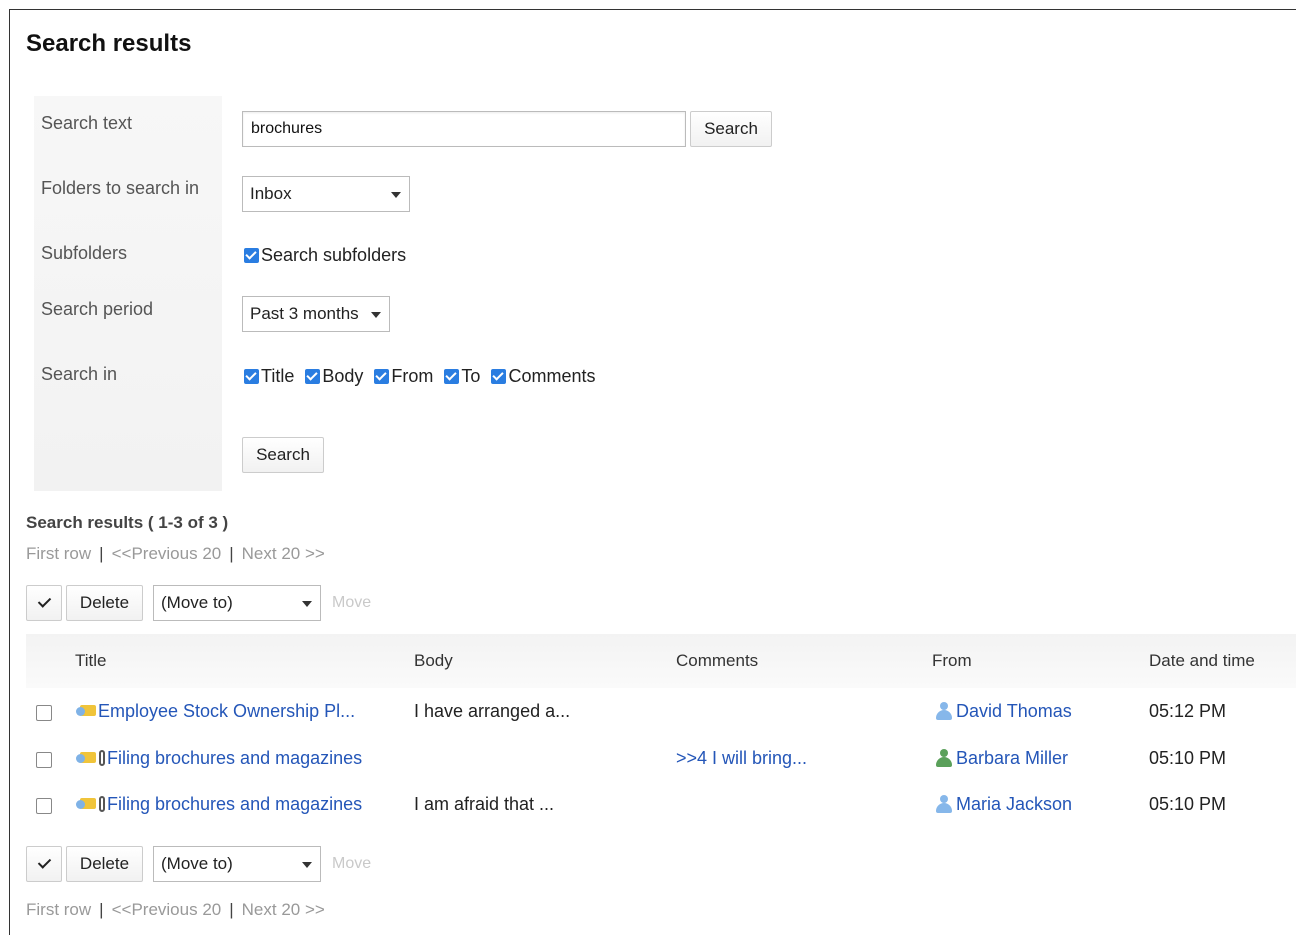 The image size is (1296, 935). Describe the element at coordinates (104, 603) in the screenshot. I see `delete-button: Delete` at that location.